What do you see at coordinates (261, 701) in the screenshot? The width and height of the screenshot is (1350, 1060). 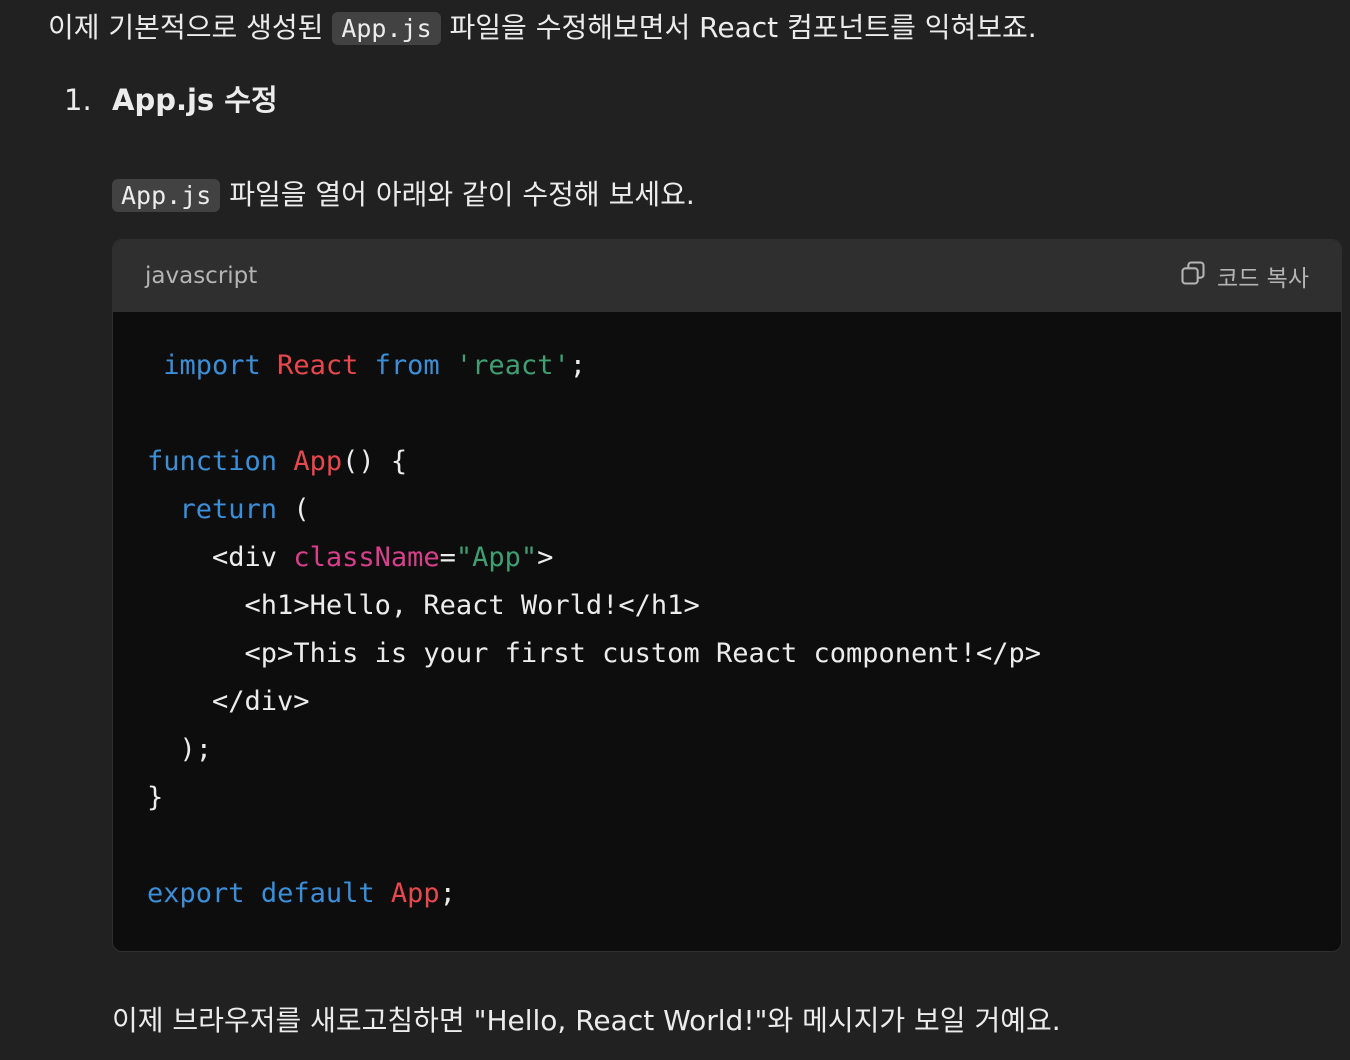 I see `code-line-8: </div>` at bounding box center [261, 701].